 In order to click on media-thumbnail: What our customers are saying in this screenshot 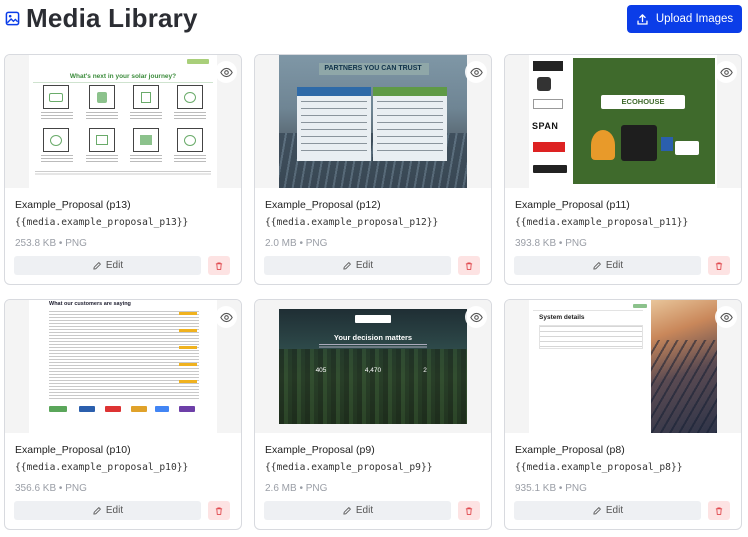, I will do `click(123, 366)`.